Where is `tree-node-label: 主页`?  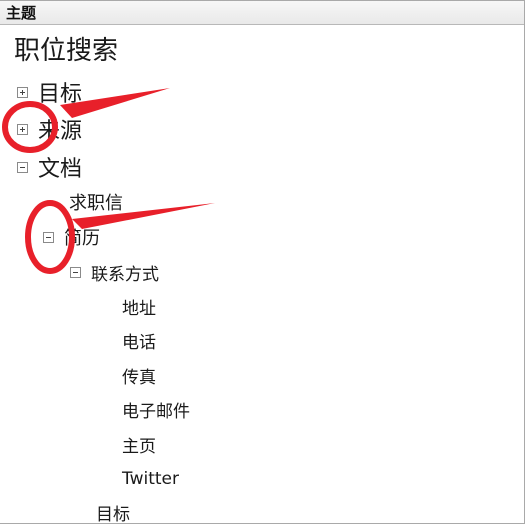
tree-node-label: 主页 is located at coordinates (139, 446).